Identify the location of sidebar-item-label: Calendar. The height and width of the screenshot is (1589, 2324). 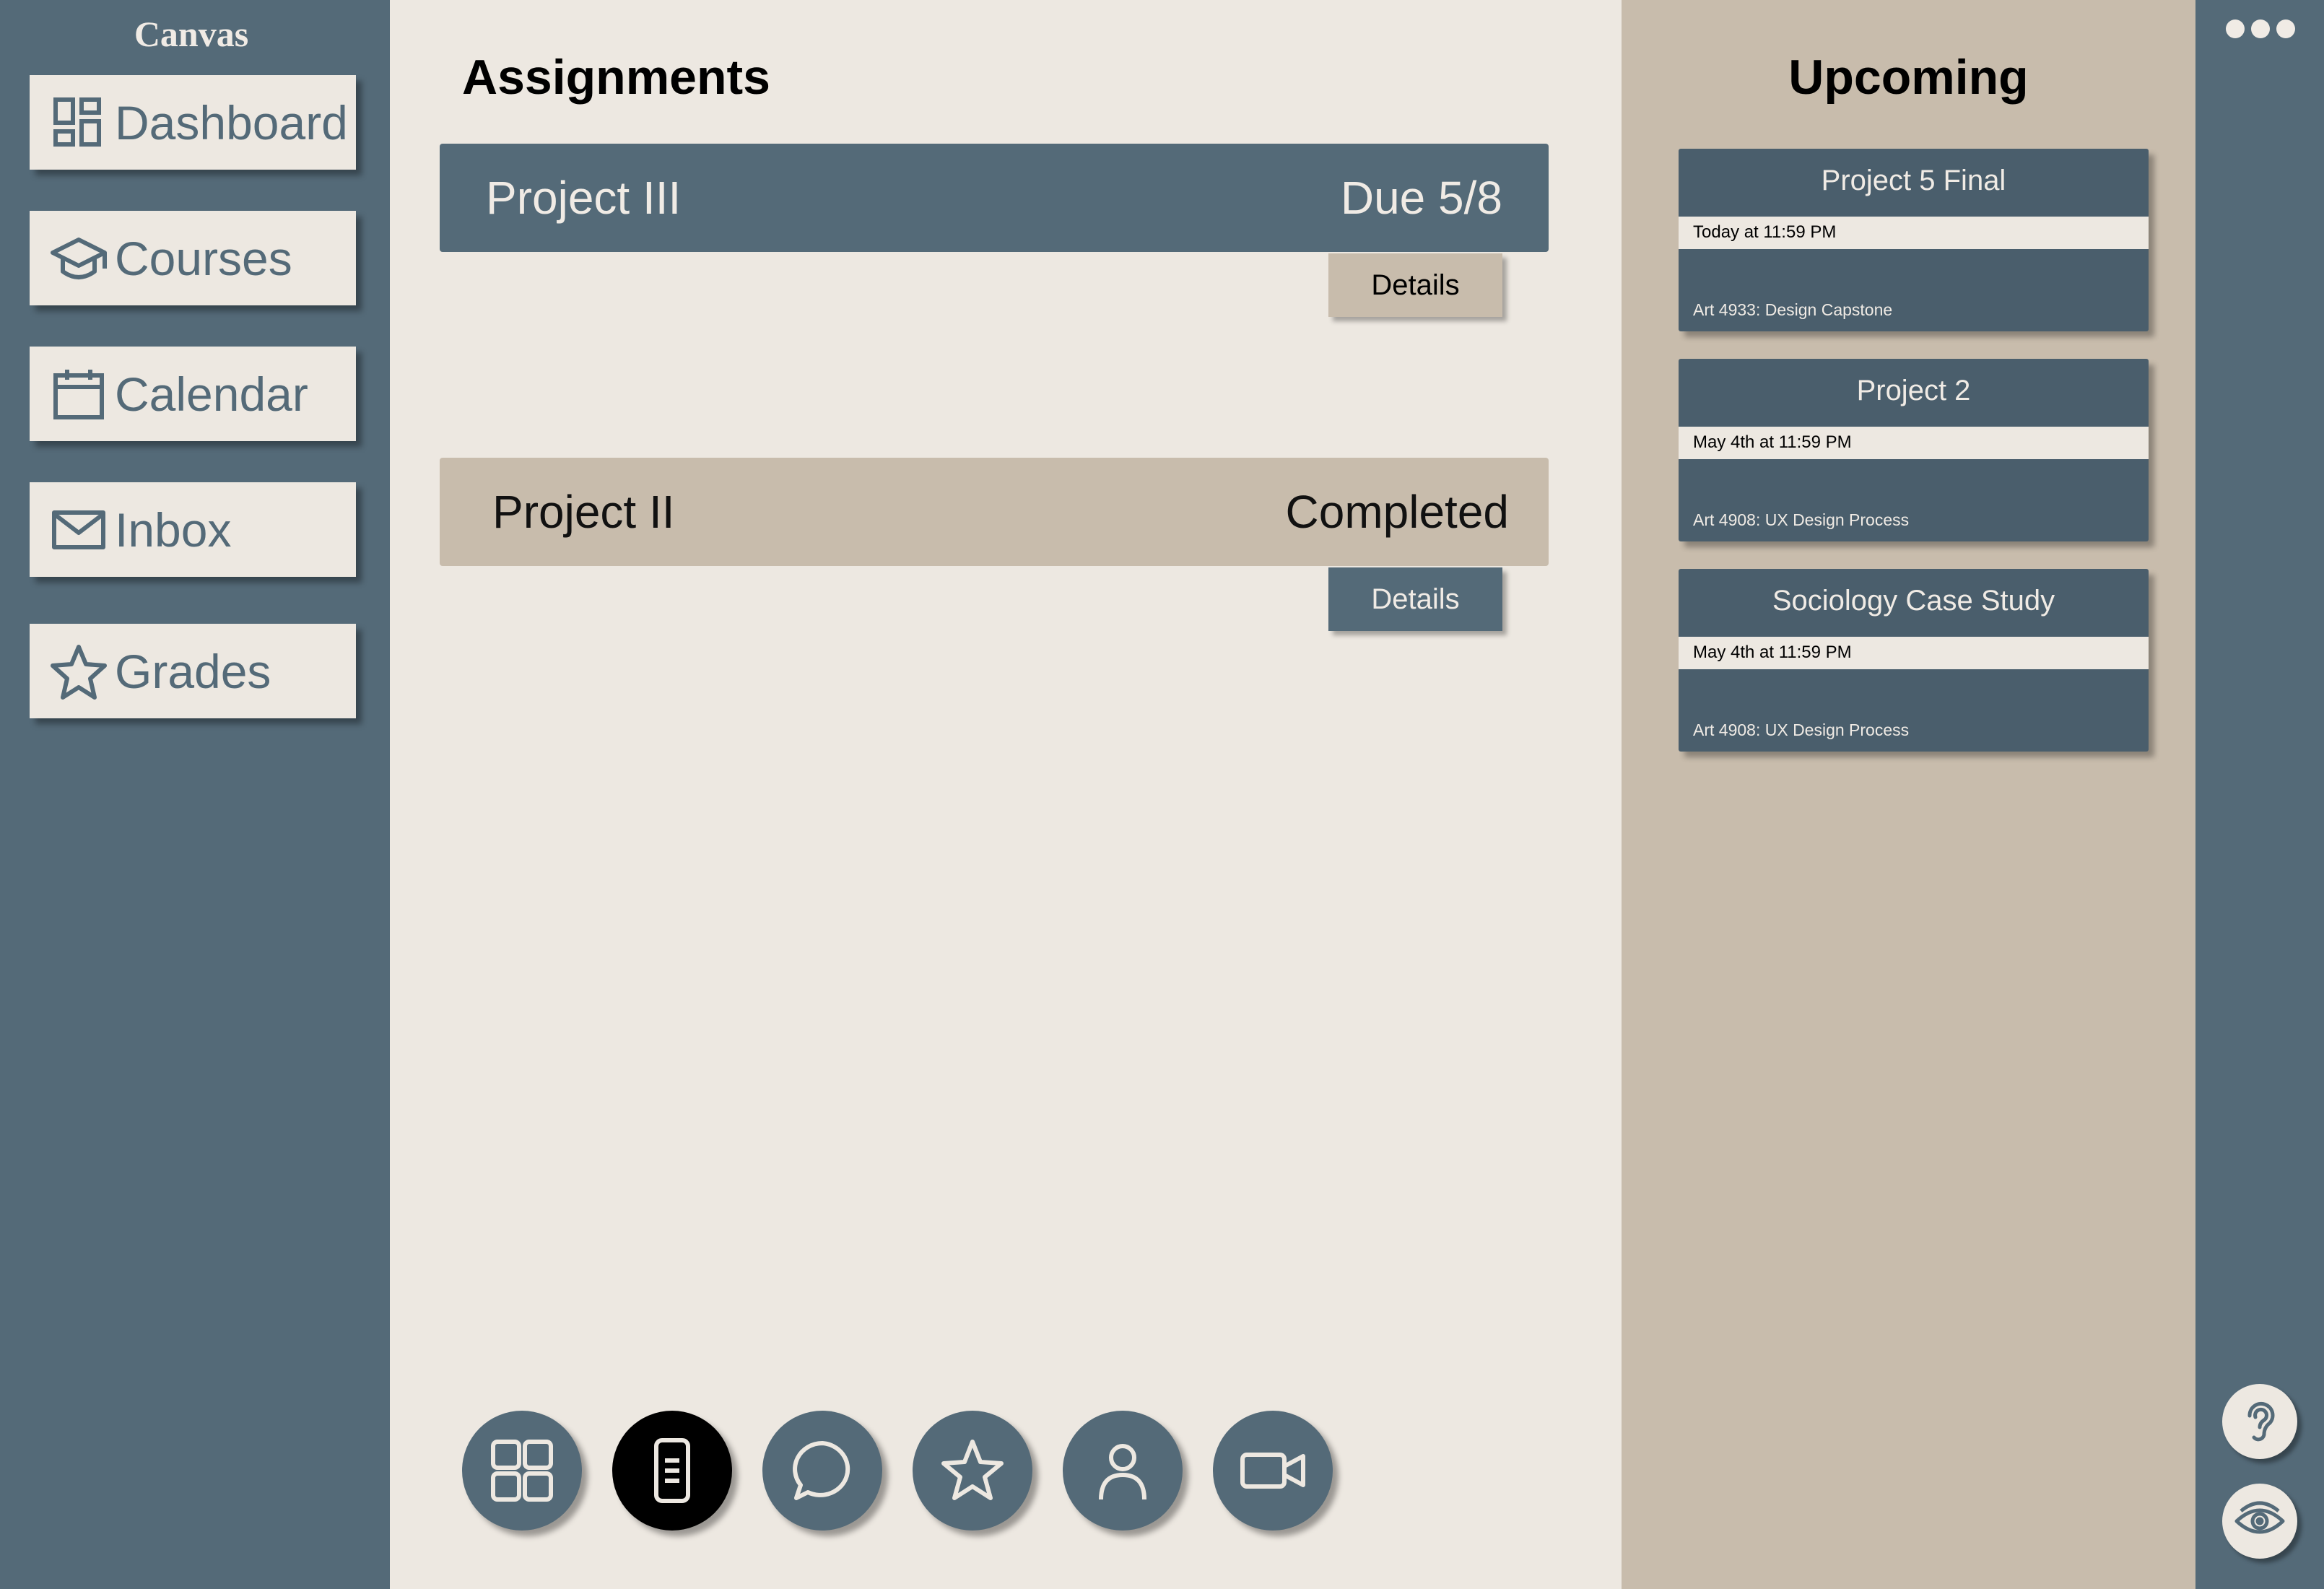
(211, 394).